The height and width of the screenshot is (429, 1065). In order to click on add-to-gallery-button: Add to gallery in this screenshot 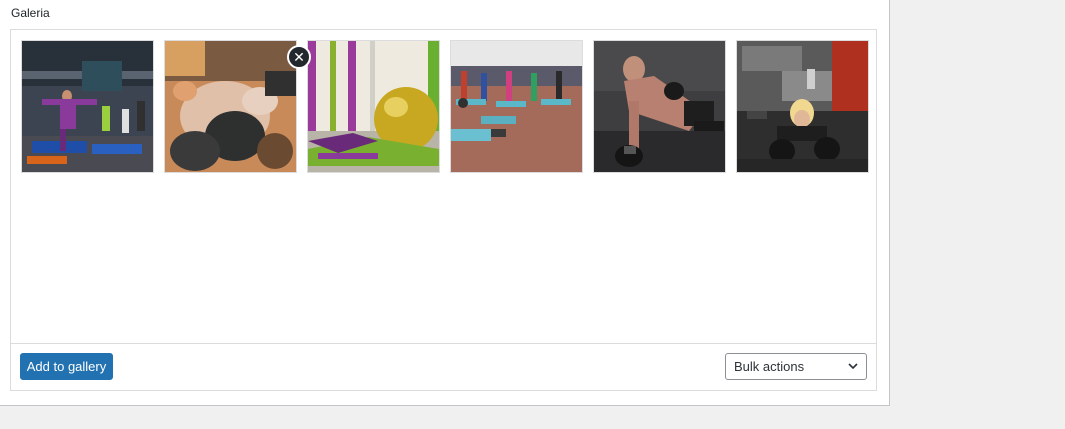, I will do `click(66, 366)`.